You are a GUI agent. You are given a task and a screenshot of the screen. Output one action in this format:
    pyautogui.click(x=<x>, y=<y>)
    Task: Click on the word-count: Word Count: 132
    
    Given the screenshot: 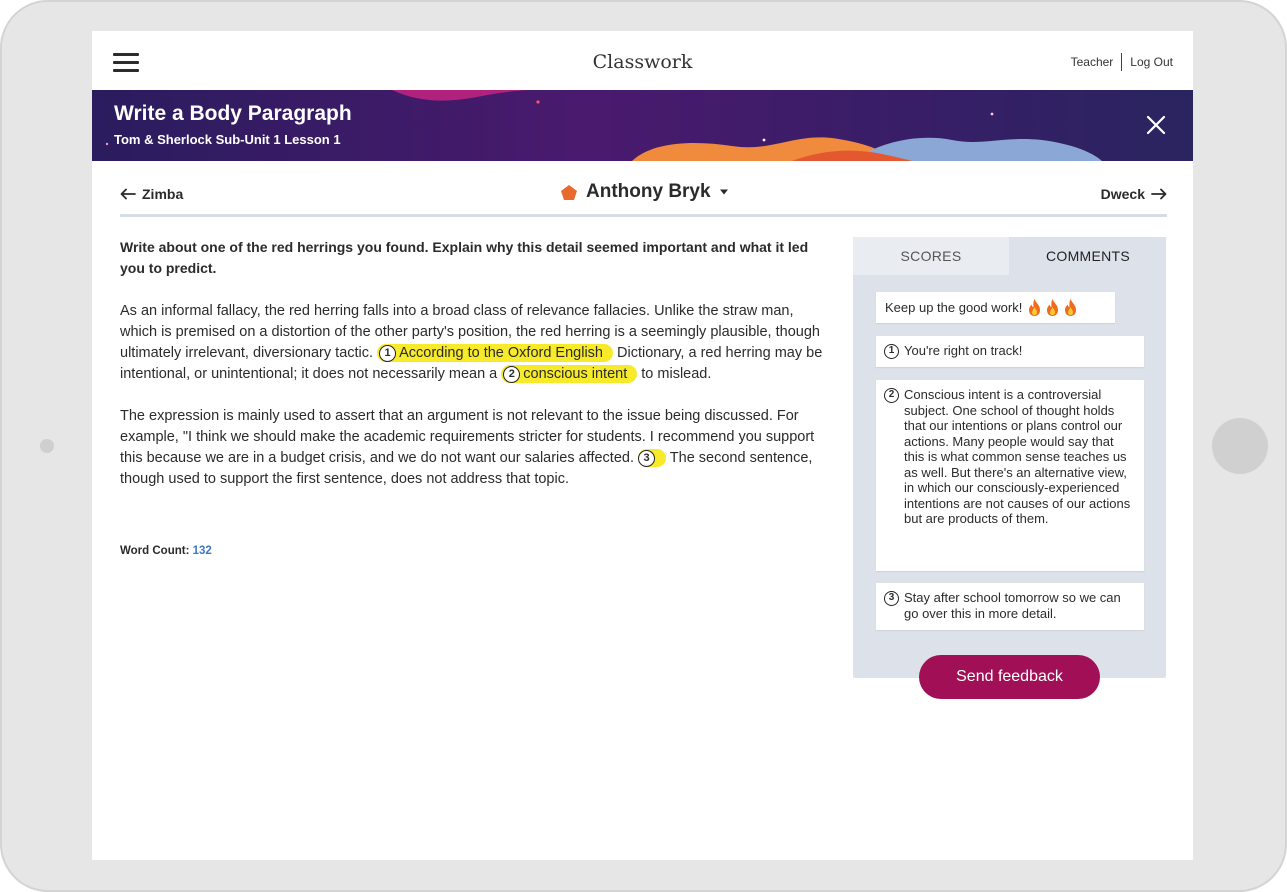 What is the action you would take?
    pyautogui.click(x=166, y=551)
    